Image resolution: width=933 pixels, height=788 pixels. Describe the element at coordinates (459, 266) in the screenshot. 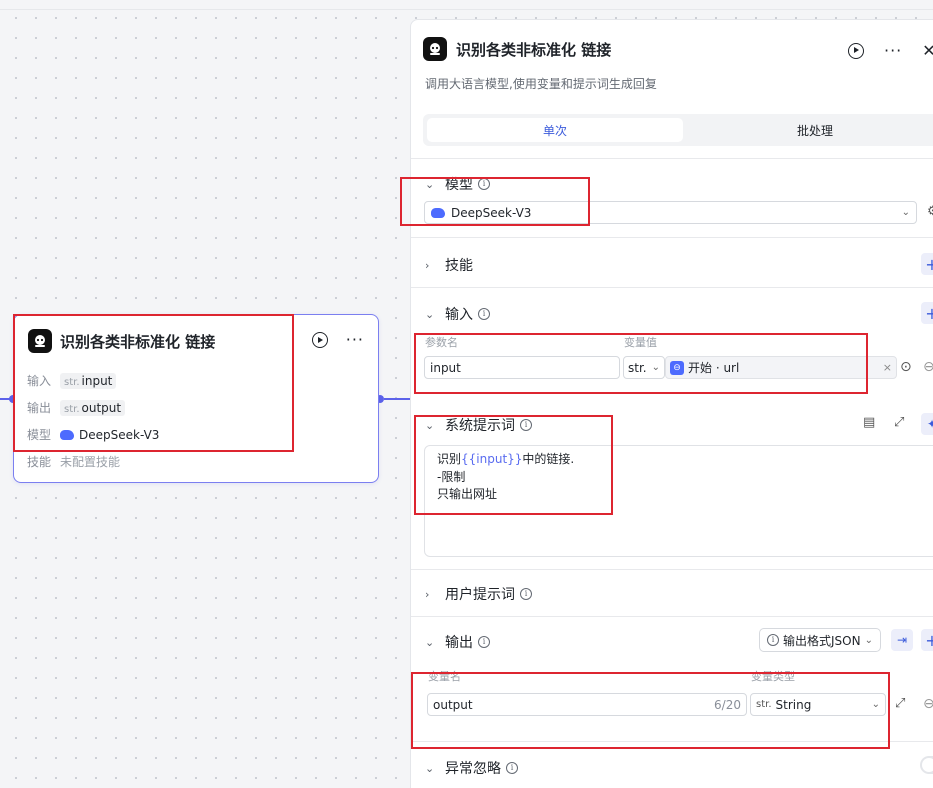

I see `skills-section-label: 技能` at that location.